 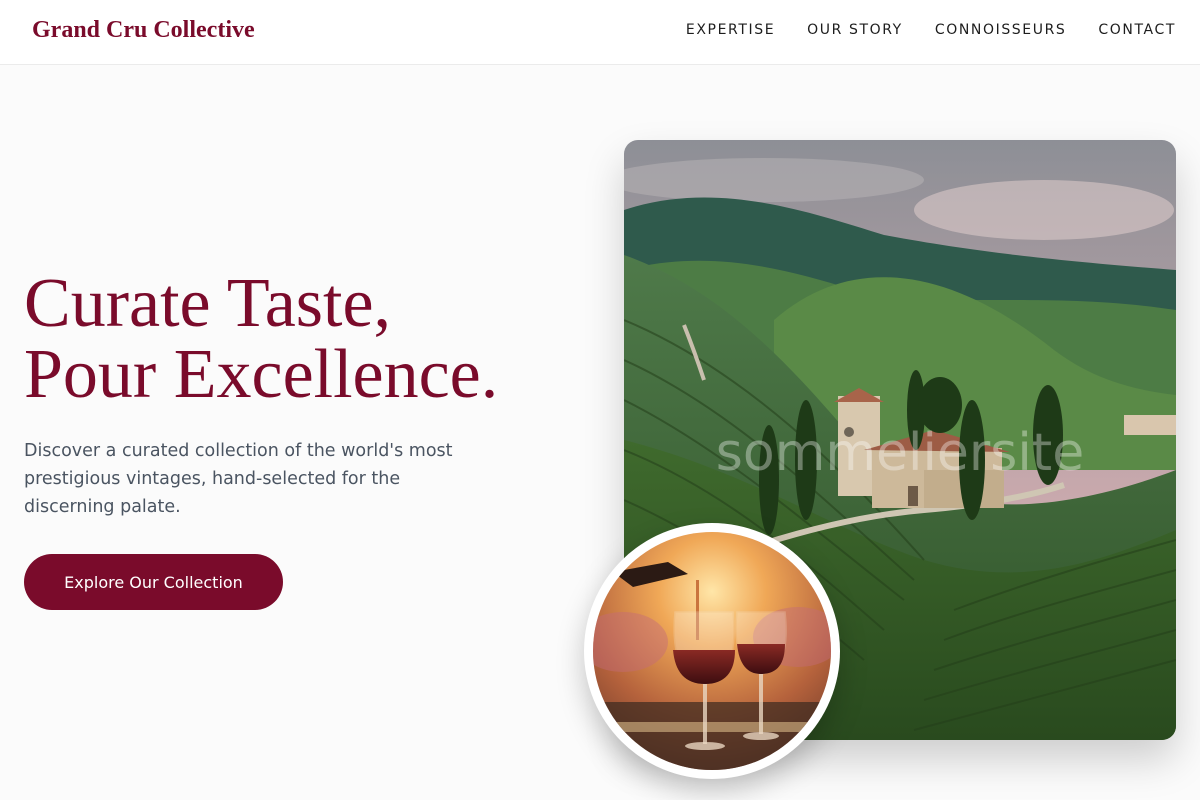 I want to click on nav-link-expertise: EXPERTISE, so click(x=730, y=30).